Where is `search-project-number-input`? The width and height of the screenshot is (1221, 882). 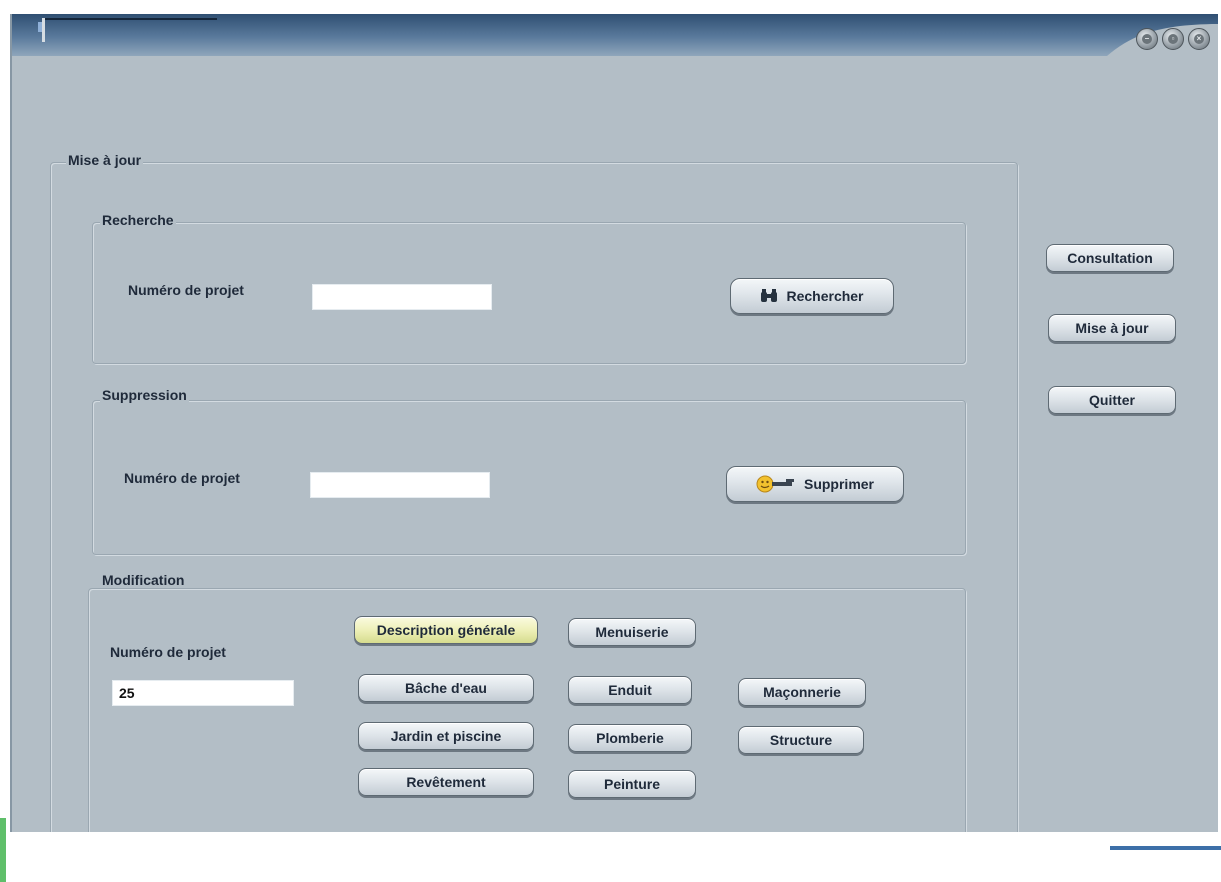 search-project-number-input is located at coordinates (402, 297).